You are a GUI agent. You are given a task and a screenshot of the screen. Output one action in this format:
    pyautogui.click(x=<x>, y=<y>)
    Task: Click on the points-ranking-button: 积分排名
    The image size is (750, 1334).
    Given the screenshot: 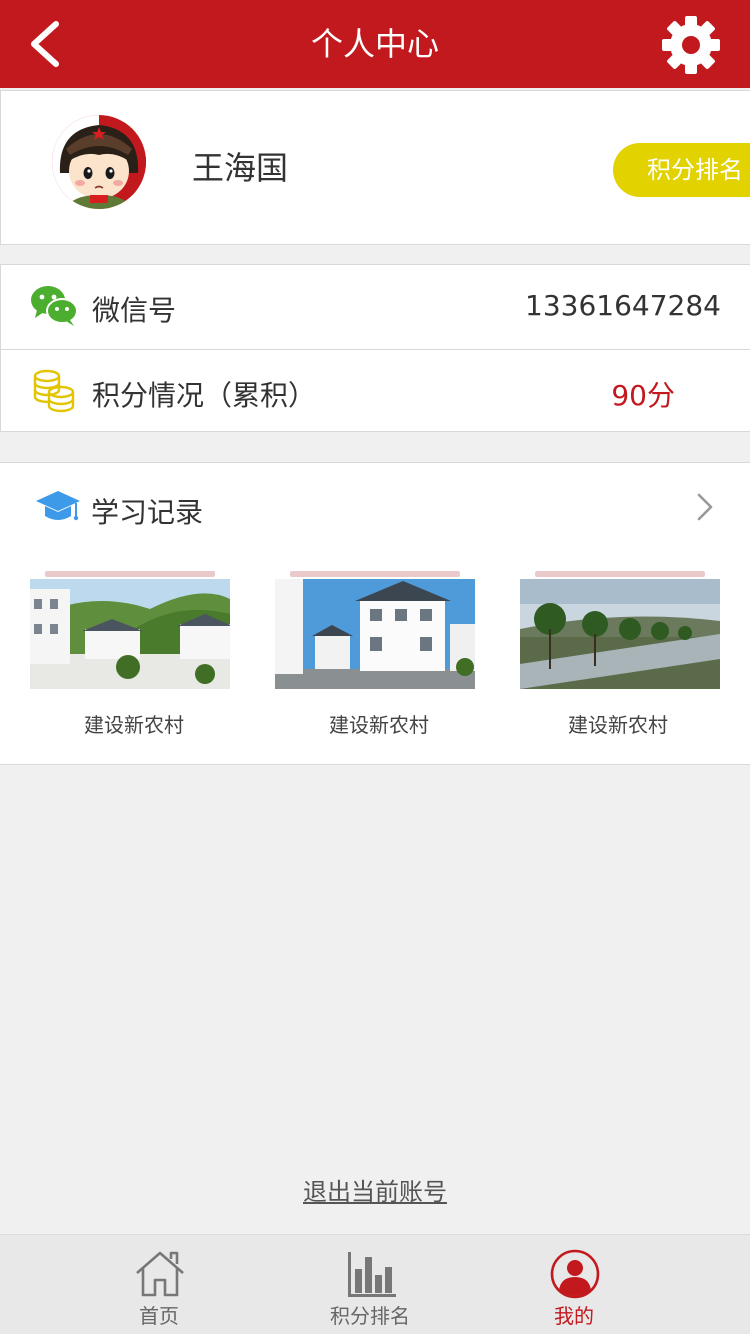 What is the action you would take?
    pyautogui.click(x=681, y=170)
    